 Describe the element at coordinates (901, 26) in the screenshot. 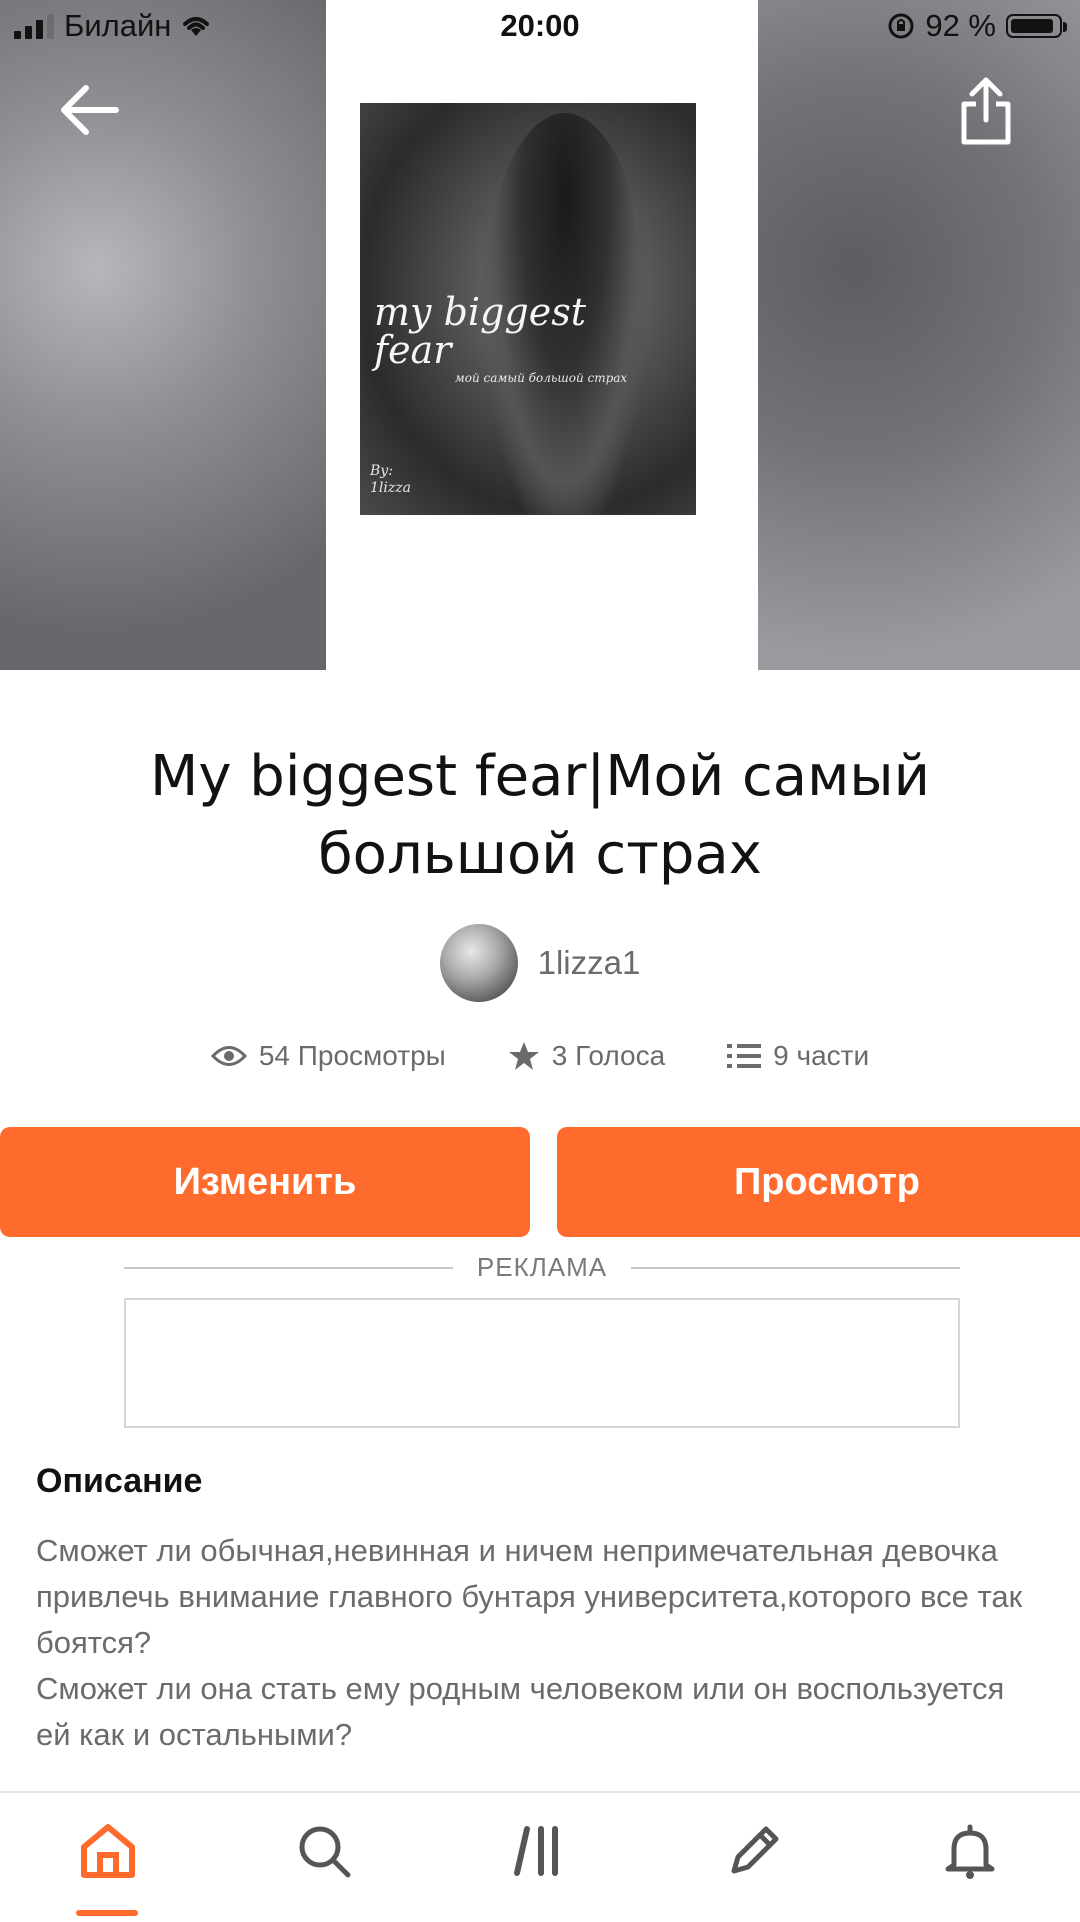

I see `rotation-lock-icon` at that location.